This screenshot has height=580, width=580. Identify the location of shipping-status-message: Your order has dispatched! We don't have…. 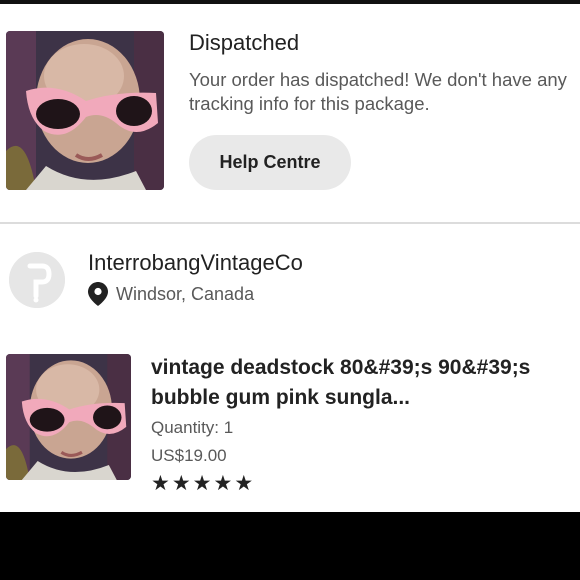
(378, 91).